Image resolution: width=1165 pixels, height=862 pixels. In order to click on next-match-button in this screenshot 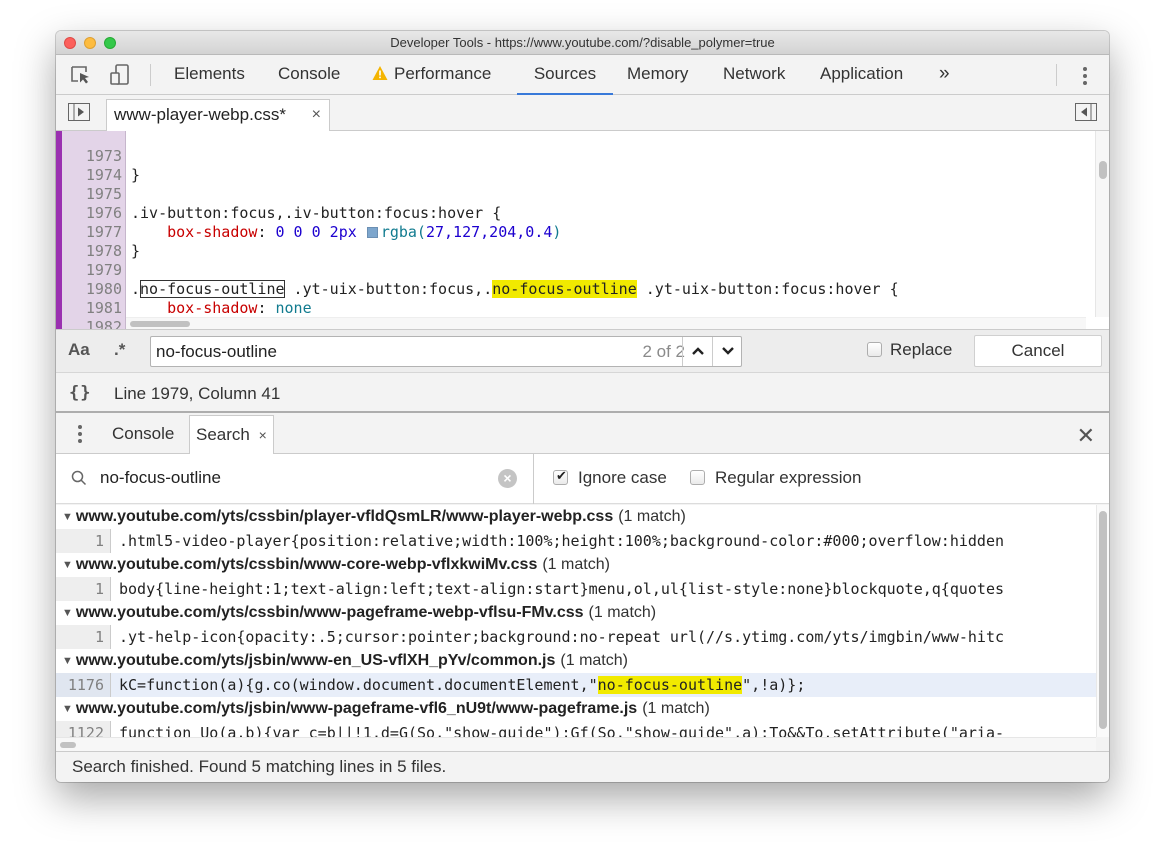, I will do `click(727, 351)`.